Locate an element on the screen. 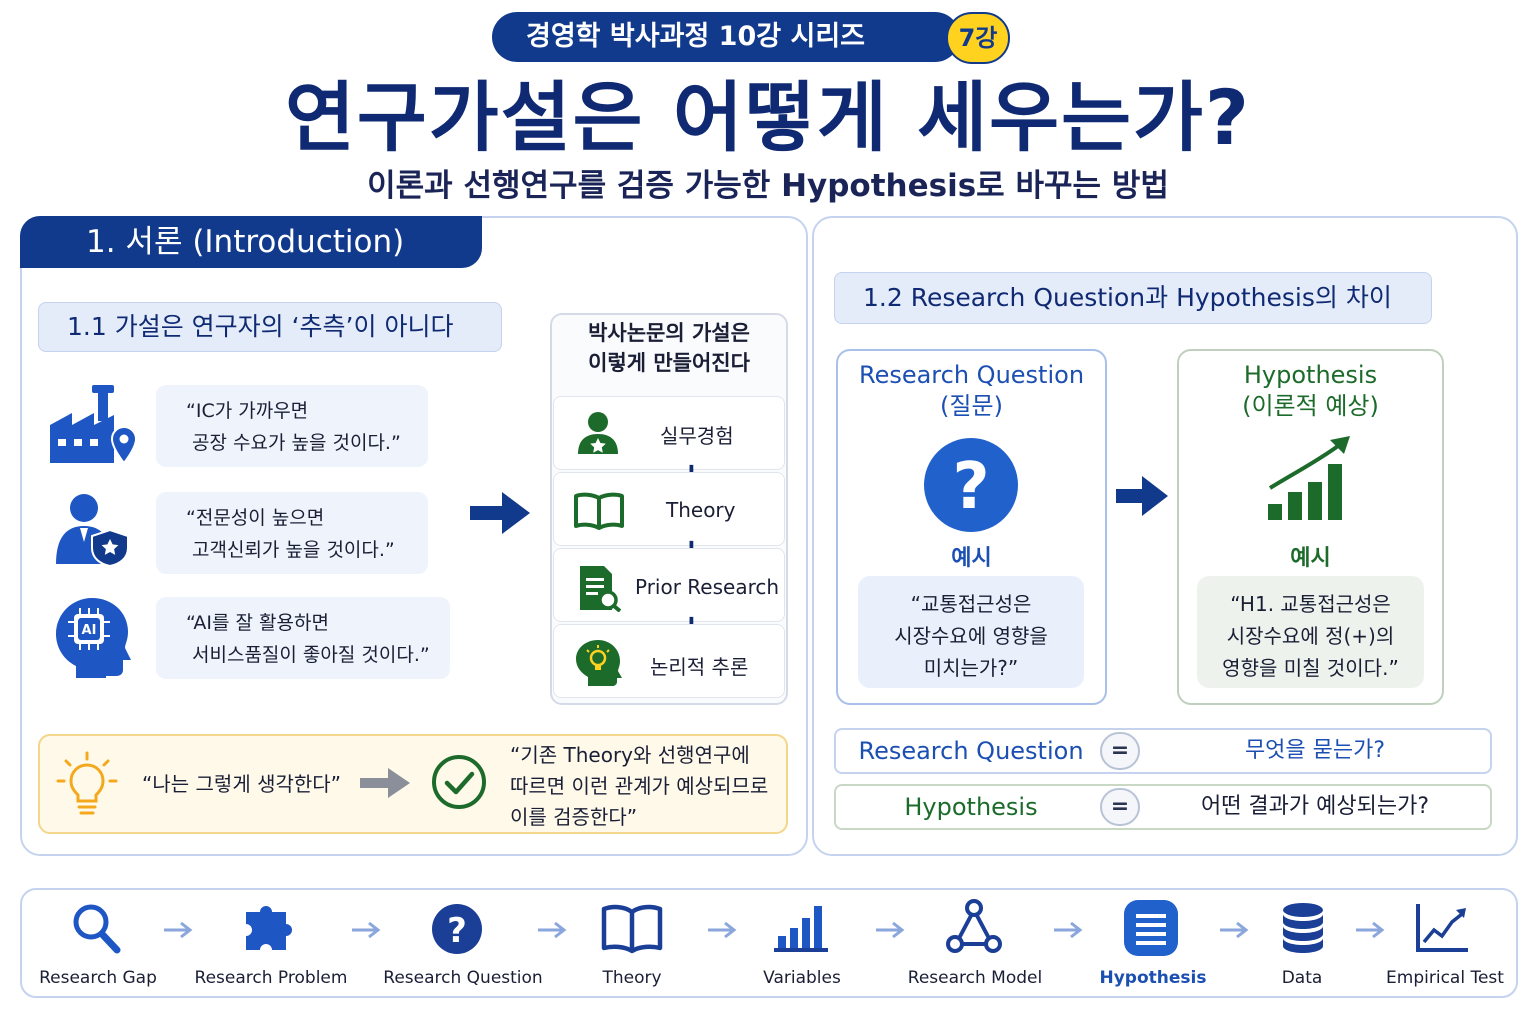  rq-title-line-2: (질문) is located at coordinates (971, 406).